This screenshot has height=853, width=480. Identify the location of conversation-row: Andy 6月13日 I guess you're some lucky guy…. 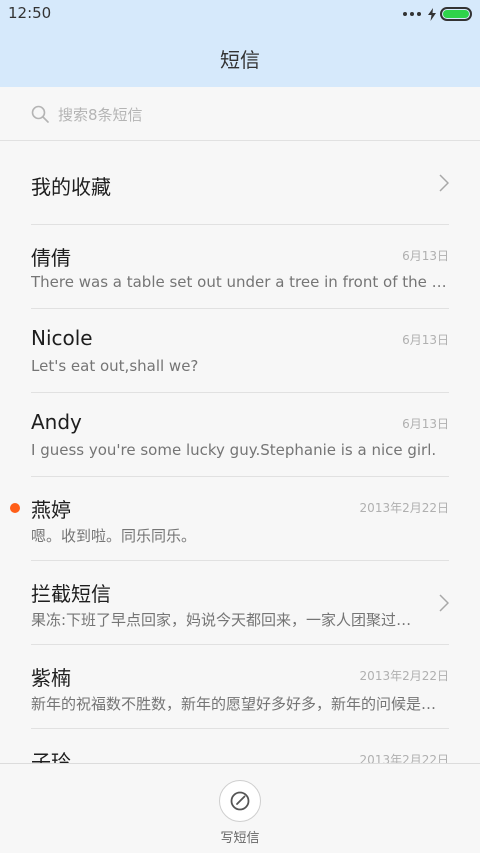
(240, 435).